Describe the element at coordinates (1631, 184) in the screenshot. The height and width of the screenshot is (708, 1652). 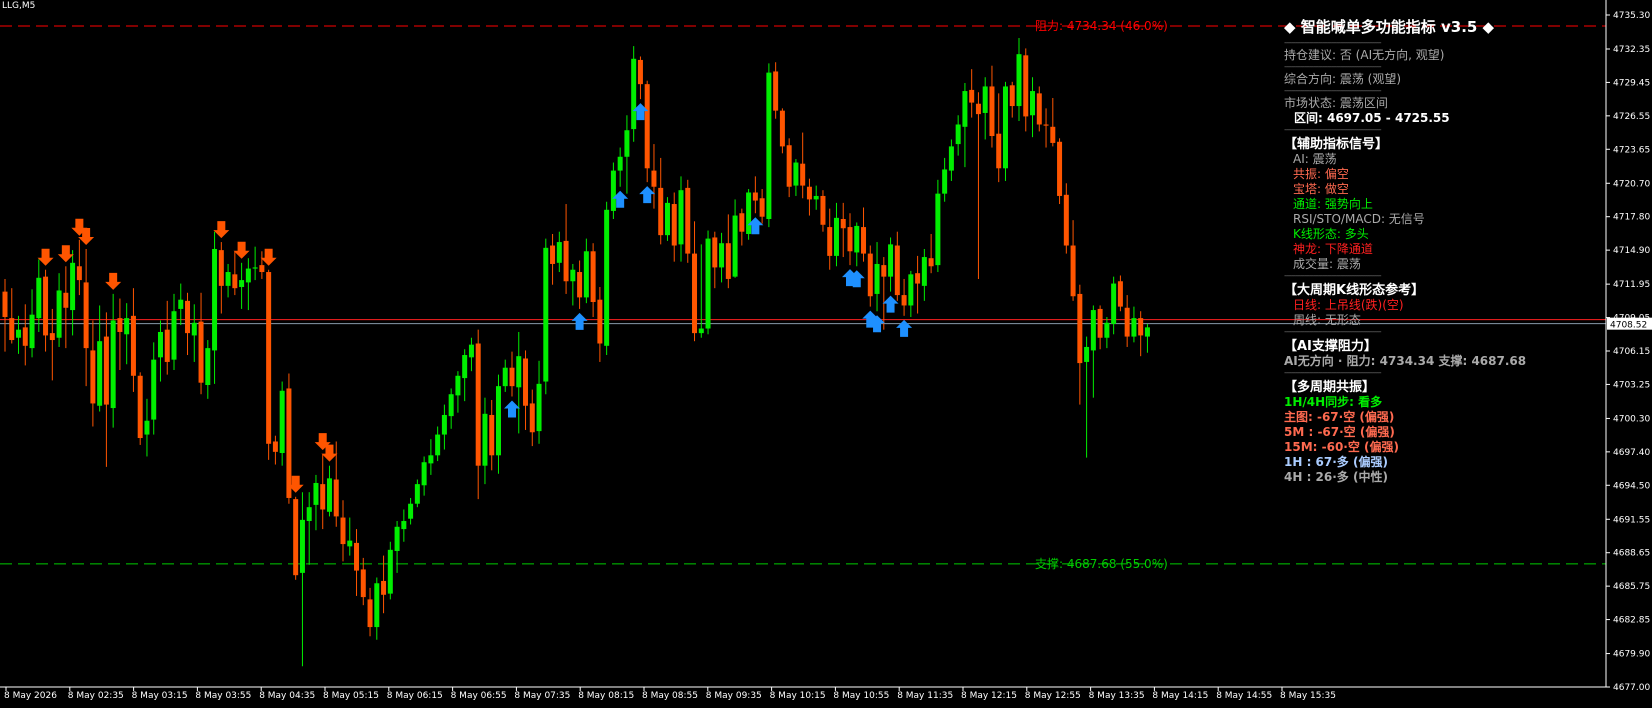
I see `price-tick-label: 4720.70` at that location.